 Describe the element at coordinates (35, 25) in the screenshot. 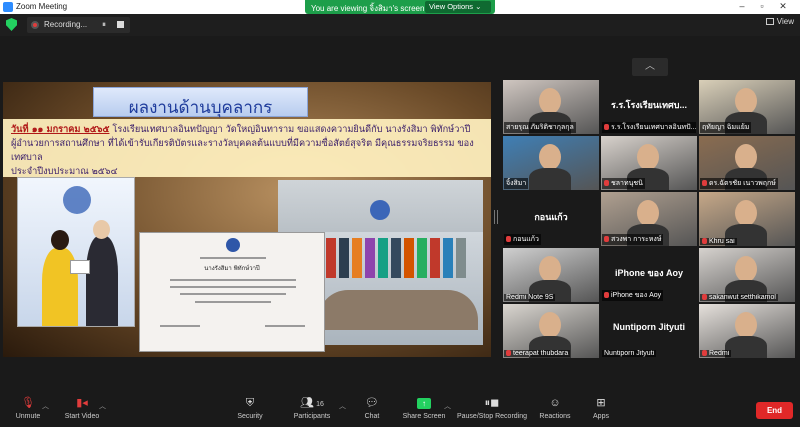

I see `recording-dot-icon` at that location.